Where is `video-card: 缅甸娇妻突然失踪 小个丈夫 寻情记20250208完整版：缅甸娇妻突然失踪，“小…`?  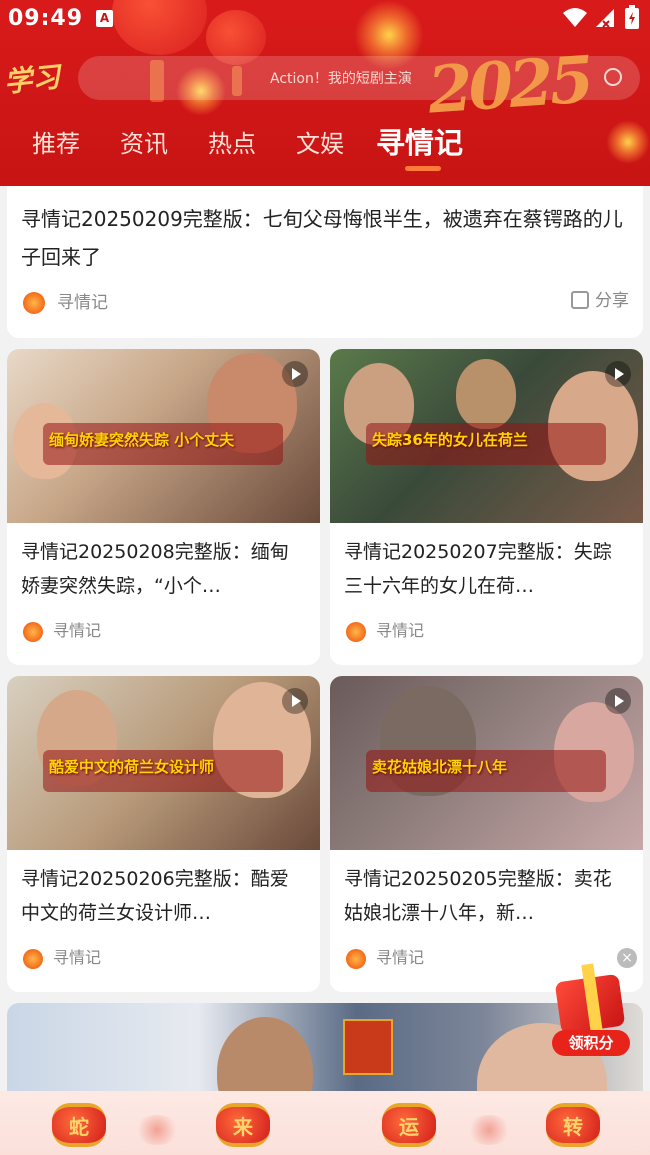
video-card: 缅甸娇妻突然失踪 小个丈夫 寻情记20250208完整版：缅甸娇妻突然失踪，“小… is located at coordinates (163, 507).